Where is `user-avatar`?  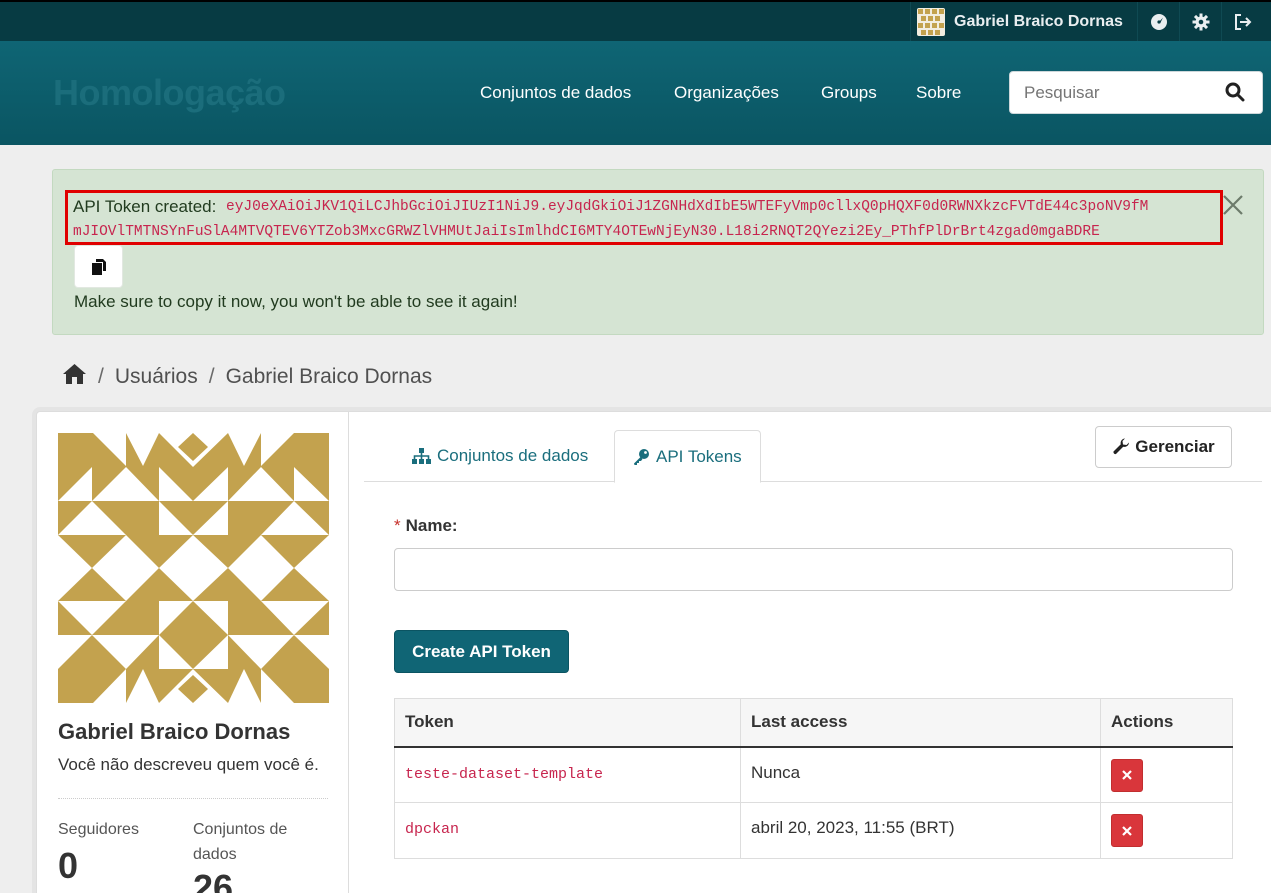 user-avatar is located at coordinates (193, 568).